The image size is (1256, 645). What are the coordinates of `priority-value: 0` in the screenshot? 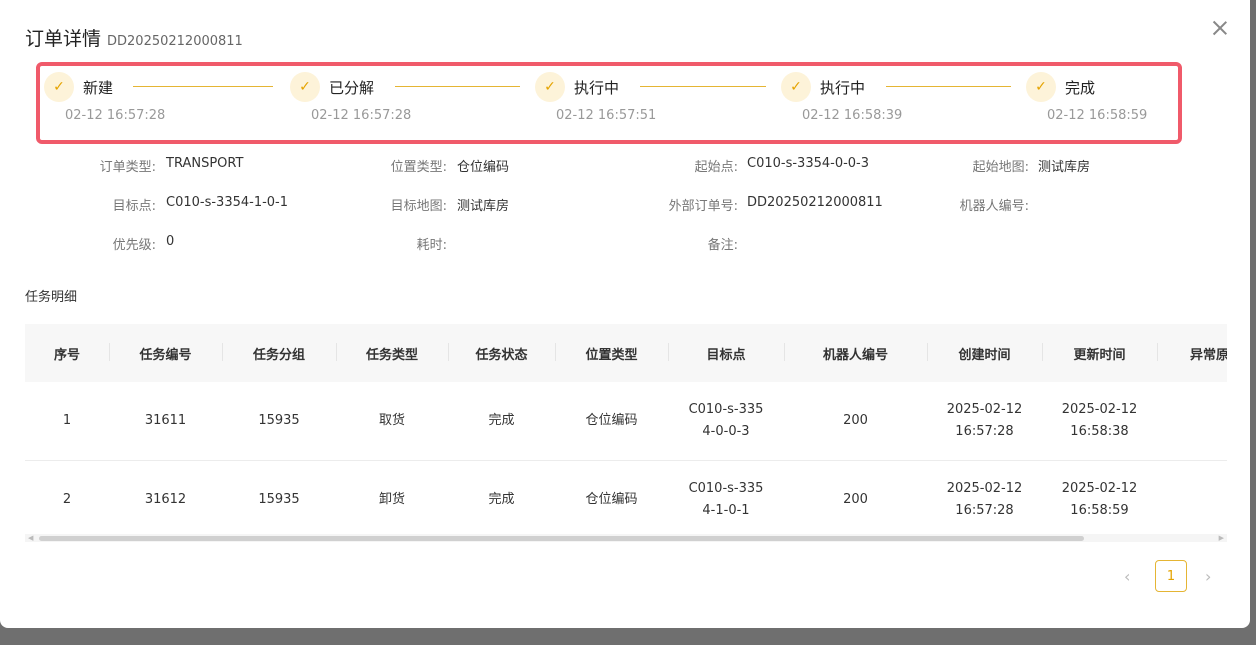 It's located at (170, 241).